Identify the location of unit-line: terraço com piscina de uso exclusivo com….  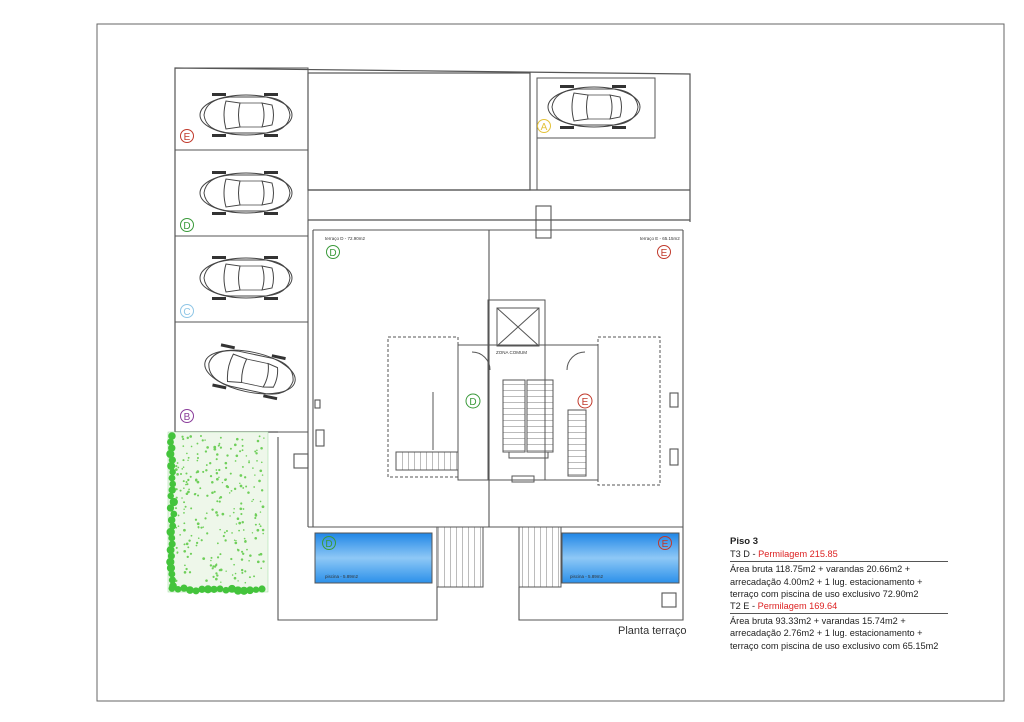
(834, 645).